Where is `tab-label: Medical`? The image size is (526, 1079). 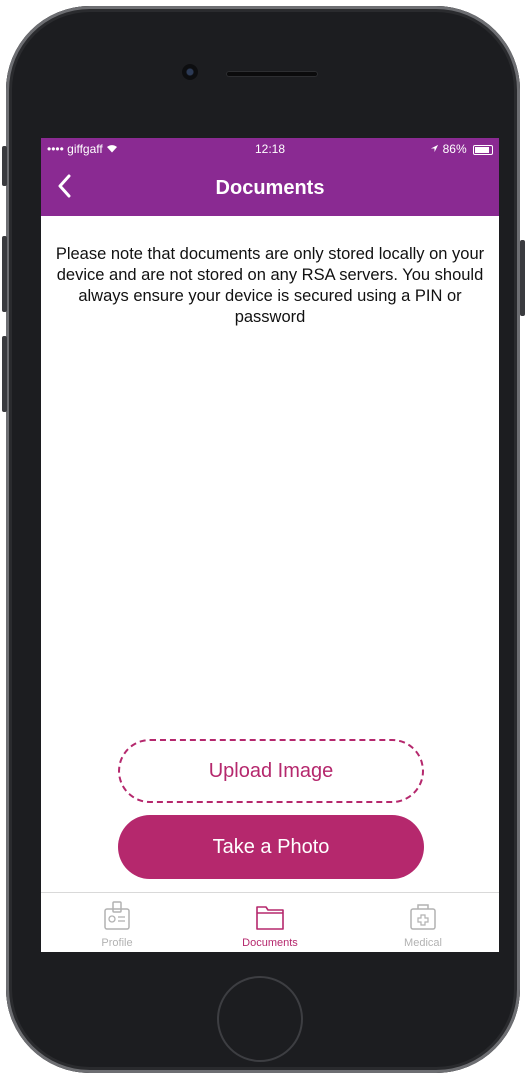 tab-label: Medical is located at coordinates (423, 943).